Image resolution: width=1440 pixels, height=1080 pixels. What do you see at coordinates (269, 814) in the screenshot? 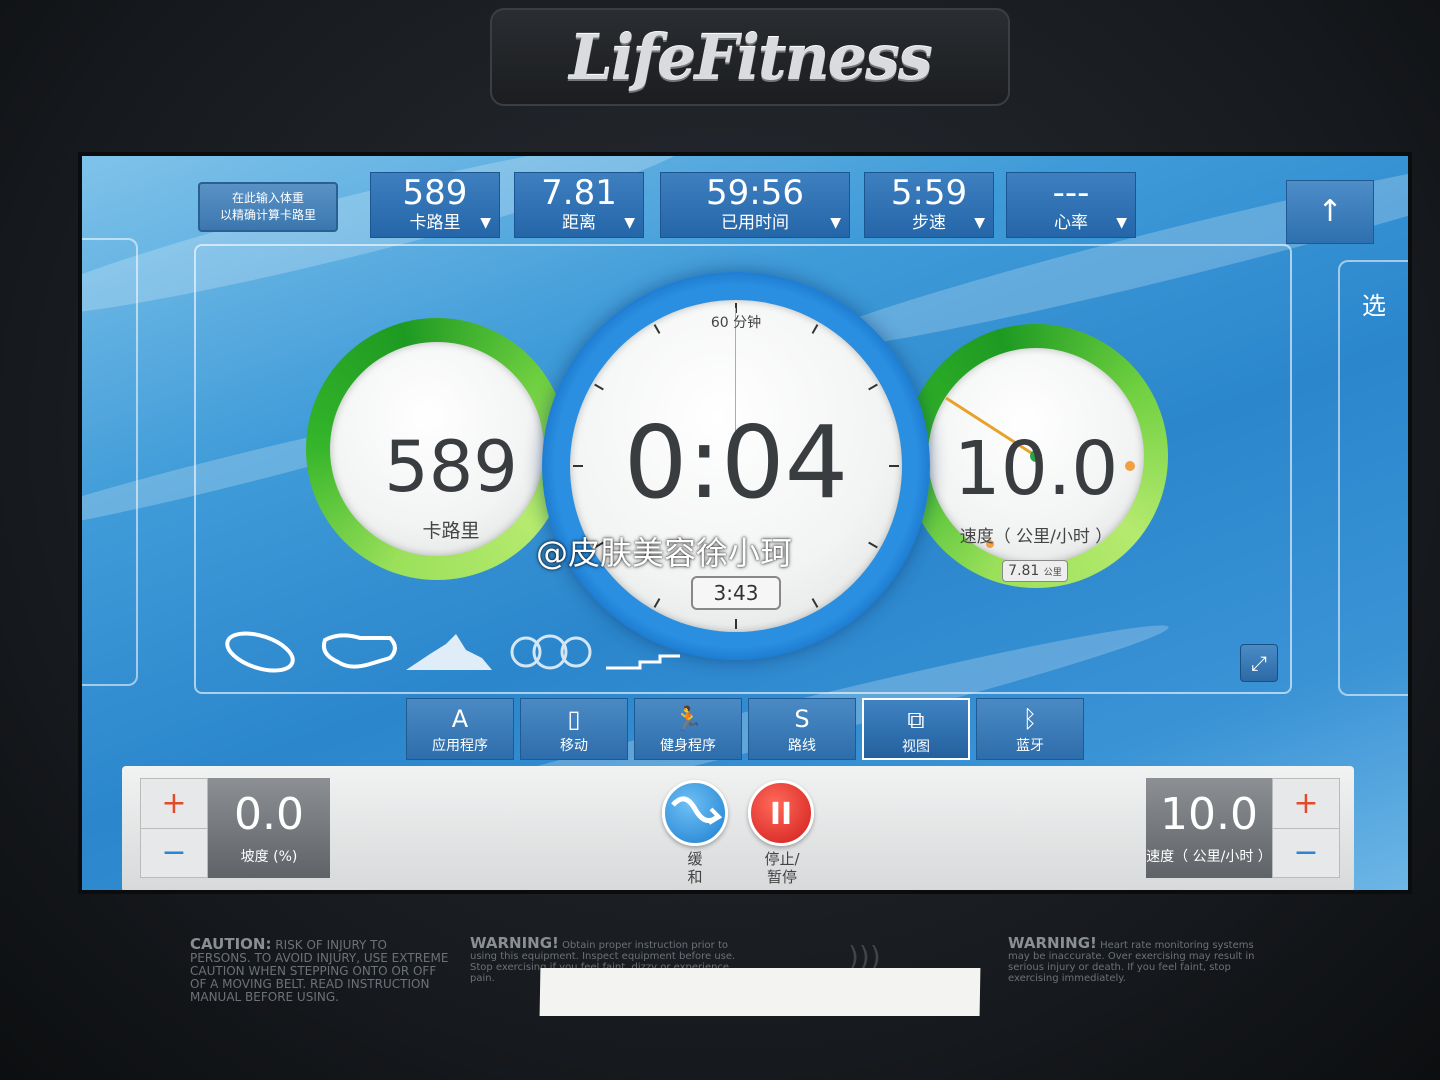
I see `incline-value: 0.0` at bounding box center [269, 814].